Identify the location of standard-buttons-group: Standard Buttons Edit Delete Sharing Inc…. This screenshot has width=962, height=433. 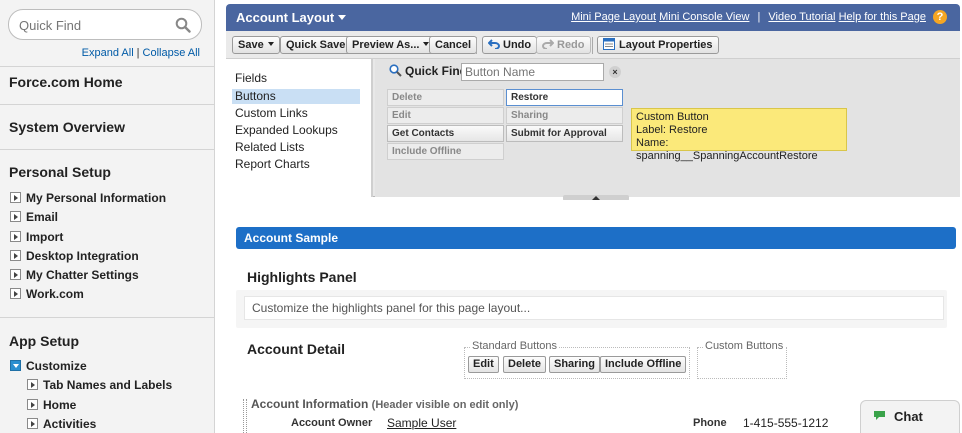
(577, 359).